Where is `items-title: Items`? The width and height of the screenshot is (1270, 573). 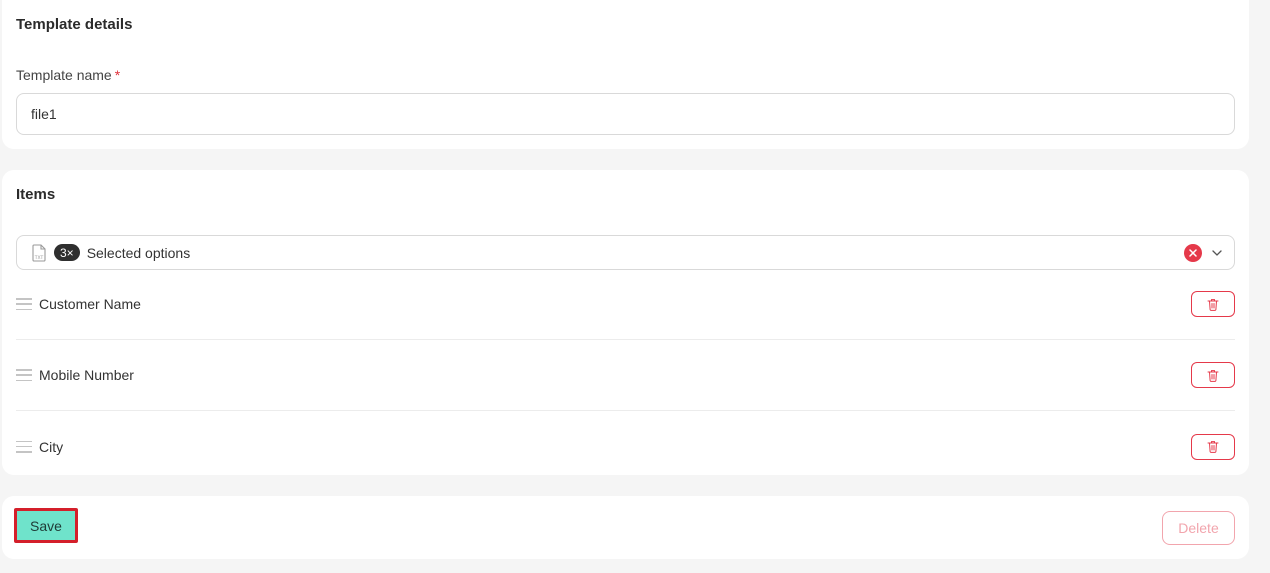 items-title: Items is located at coordinates (36, 194).